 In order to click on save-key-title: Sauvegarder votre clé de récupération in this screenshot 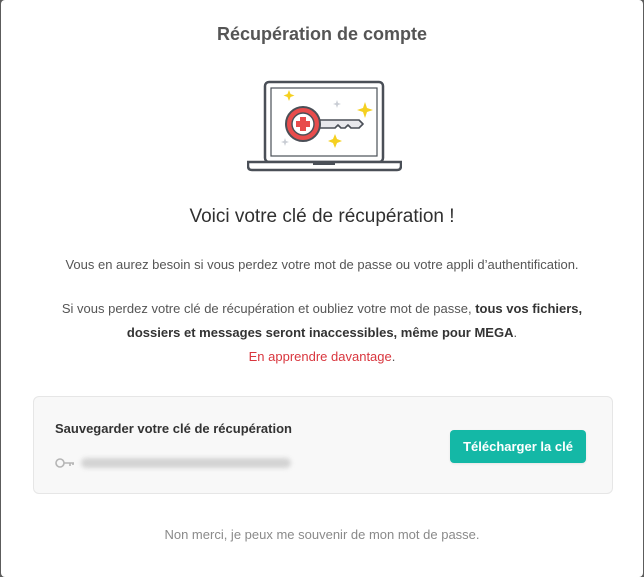, I will do `click(173, 428)`.